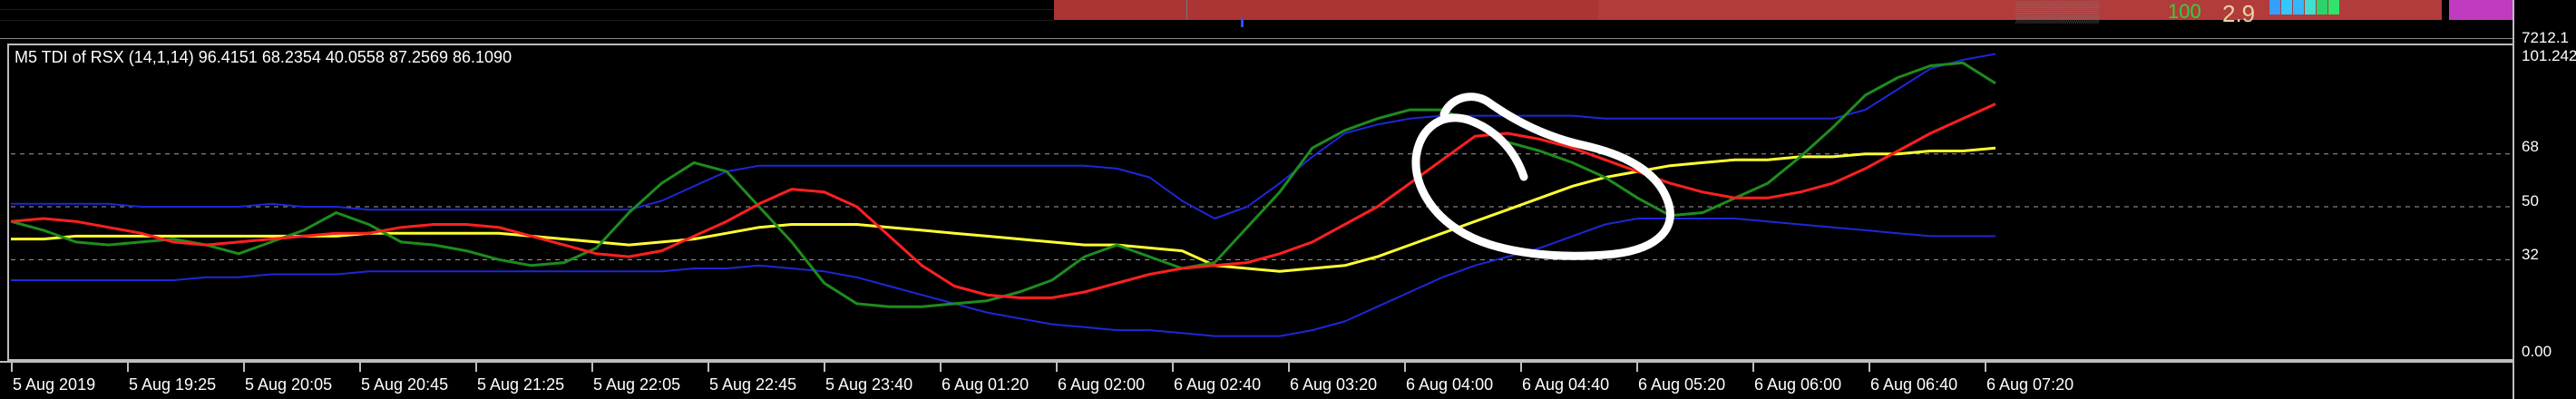 The width and height of the screenshot is (2576, 399). What do you see at coordinates (2545, 37) in the screenshot?
I see `price-axis-strip-label: 7212.1` at bounding box center [2545, 37].